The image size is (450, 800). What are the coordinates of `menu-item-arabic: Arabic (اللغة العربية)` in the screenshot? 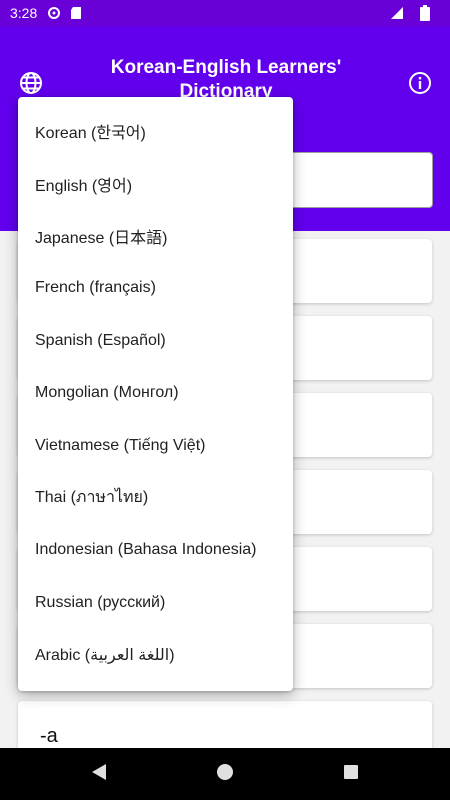 It's located at (155, 655).